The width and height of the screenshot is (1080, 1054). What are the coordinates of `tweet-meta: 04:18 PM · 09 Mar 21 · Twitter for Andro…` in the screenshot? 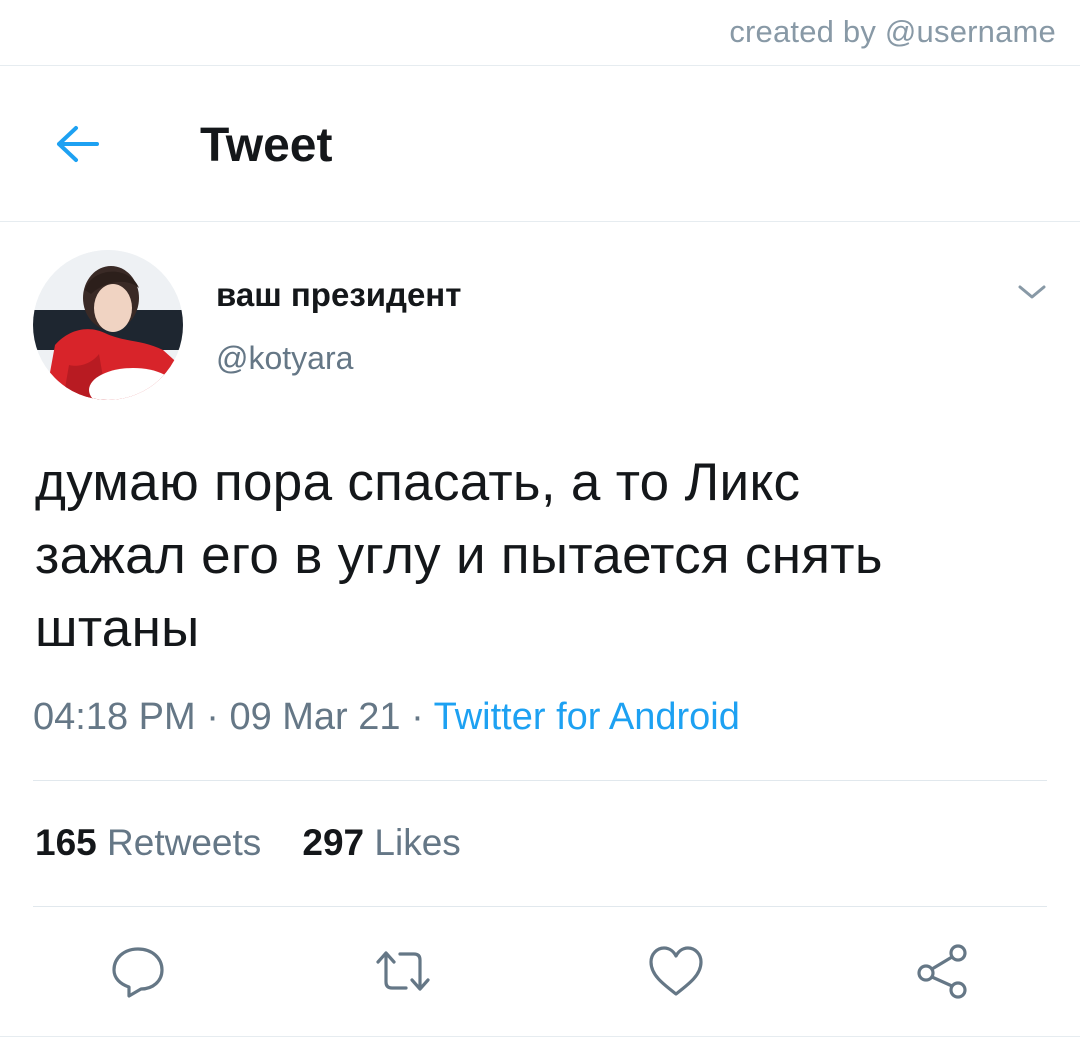 It's located at (386, 717).